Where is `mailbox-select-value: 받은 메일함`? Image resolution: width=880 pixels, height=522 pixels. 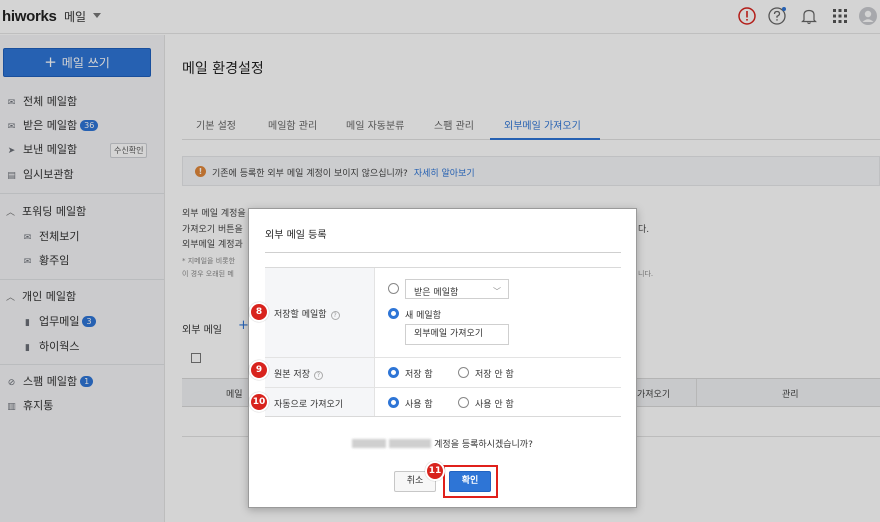
mailbox-select-value: 받은 메일함 is located at coordinates (436, 293).